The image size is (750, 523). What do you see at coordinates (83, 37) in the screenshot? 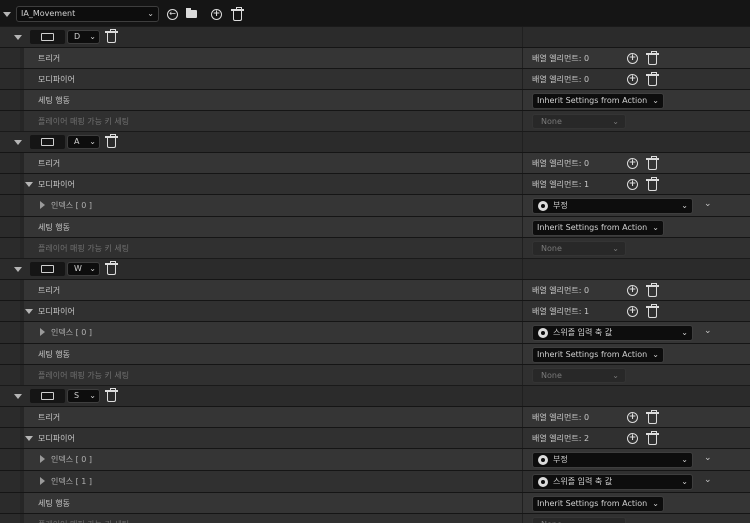
I see `key-select: D ⌄` at bounding box center [83, 37].